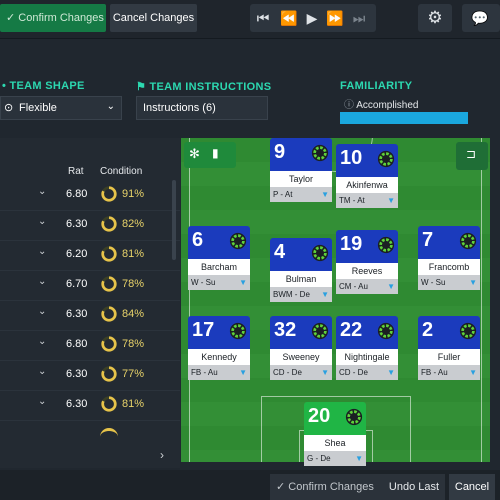 The width and height of the screenshot is (500, 500). I want to click on table-row: ⌄ 6.30 84%, so click(90, 315).